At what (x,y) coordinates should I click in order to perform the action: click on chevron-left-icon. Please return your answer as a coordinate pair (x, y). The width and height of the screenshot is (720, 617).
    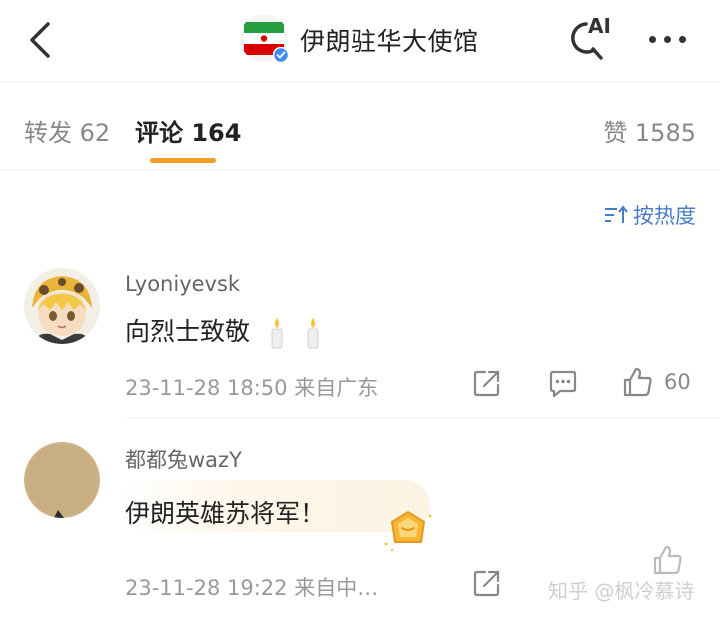
    Looking at the image, I should click on (40, 40).